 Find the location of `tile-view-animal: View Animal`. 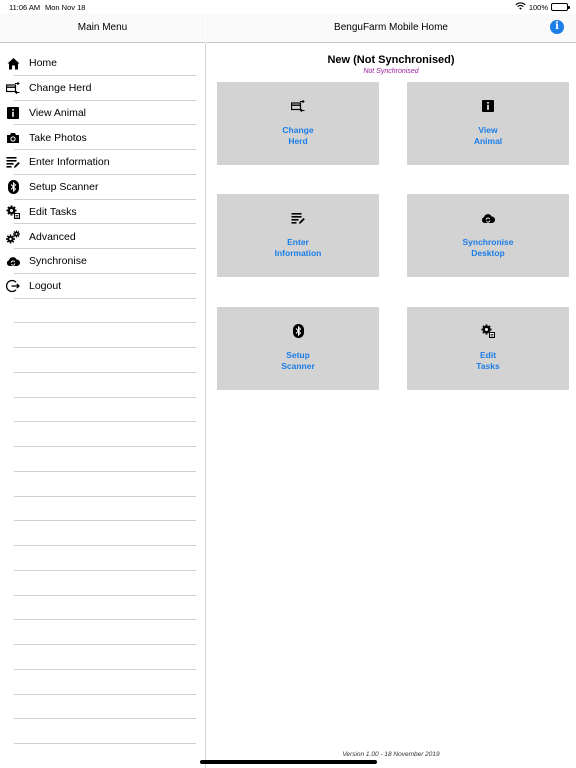

tile-view-animal: View Animal is located at coordinates (488, 123).